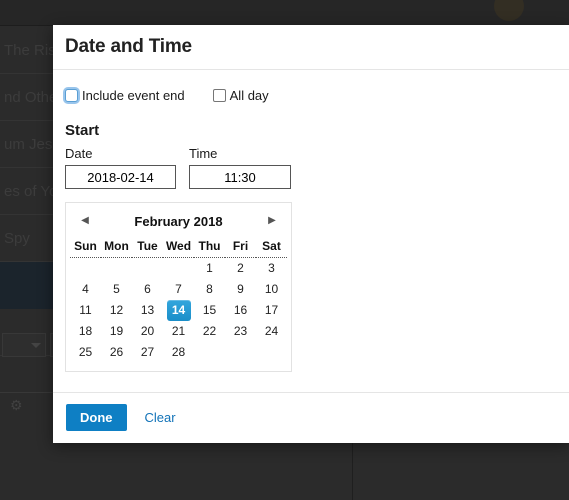  What do you see at coordinates (147, 247) in the screenshot?
I see `calendar-weekday-tue: Tue` at bounding box center [147, 247].